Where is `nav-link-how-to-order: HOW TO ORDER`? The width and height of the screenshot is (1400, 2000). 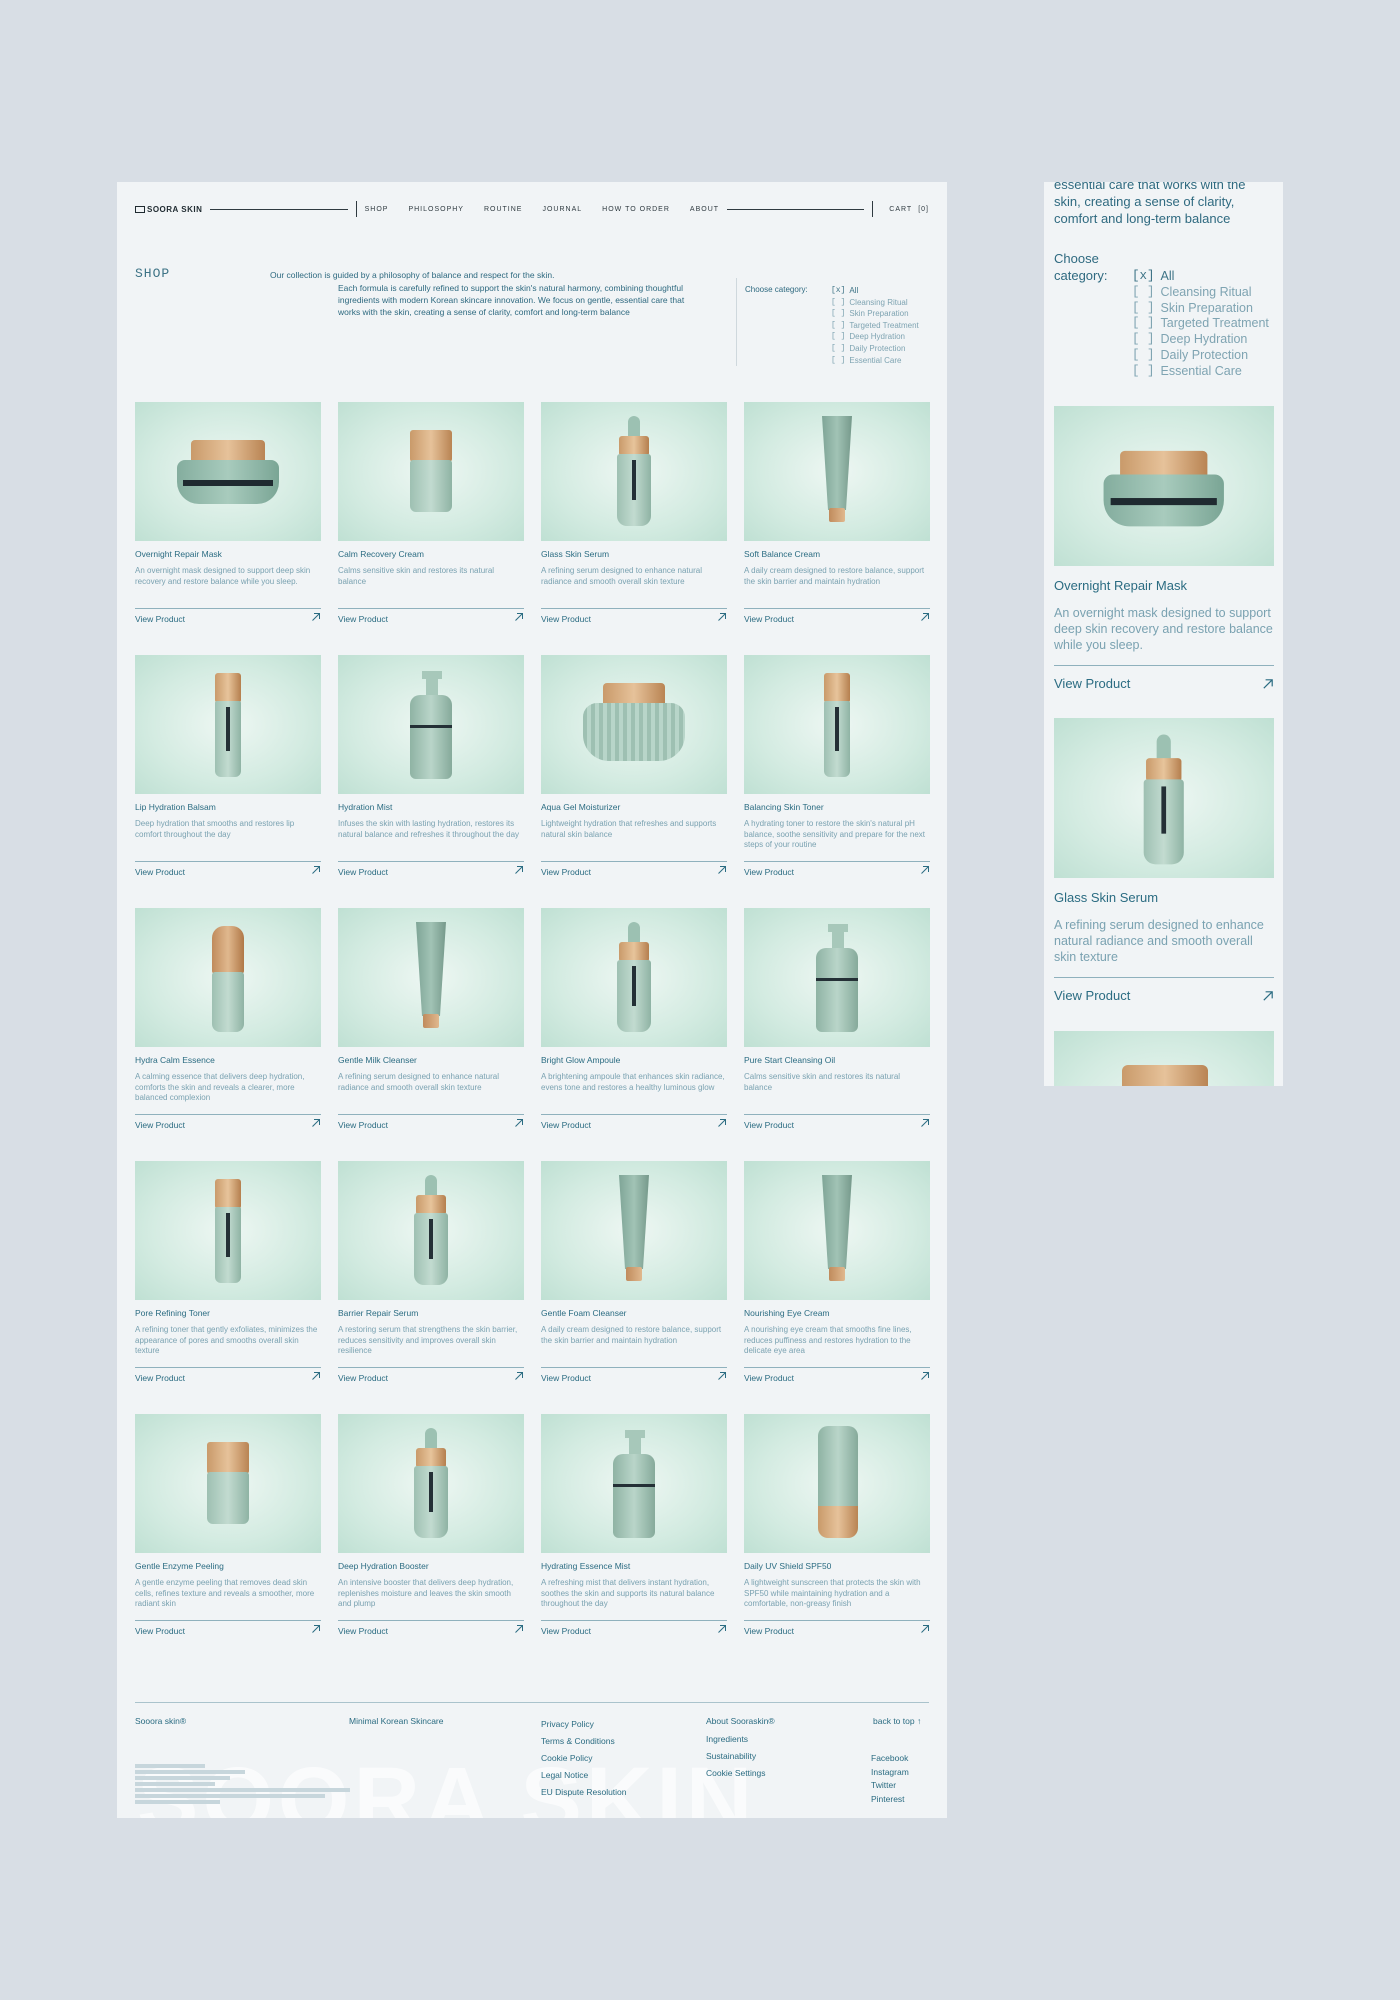 nav-link-how-to-order: HOW TO ORDER is located at coordinates (636, 209).